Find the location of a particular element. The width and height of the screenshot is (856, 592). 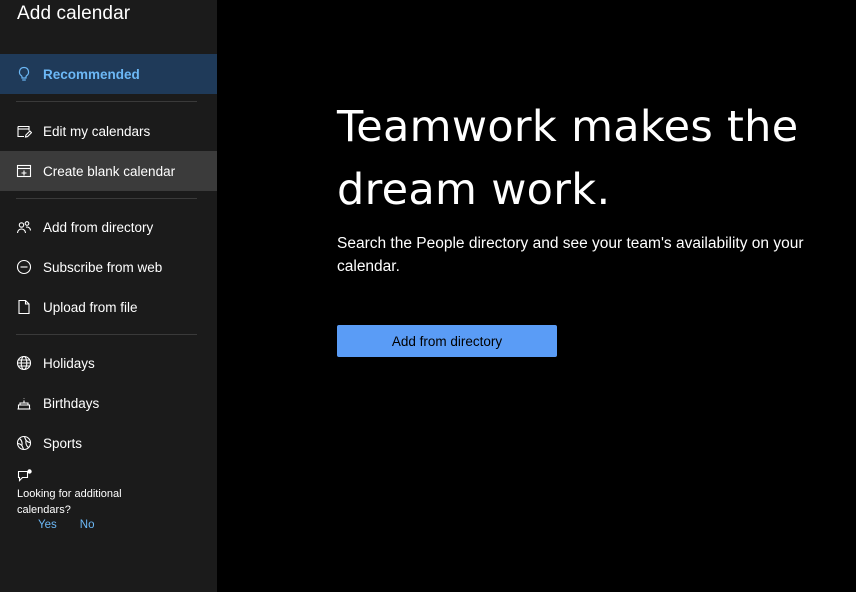

sidebar-item-label: Recommended is located at coordinates (91, 74).